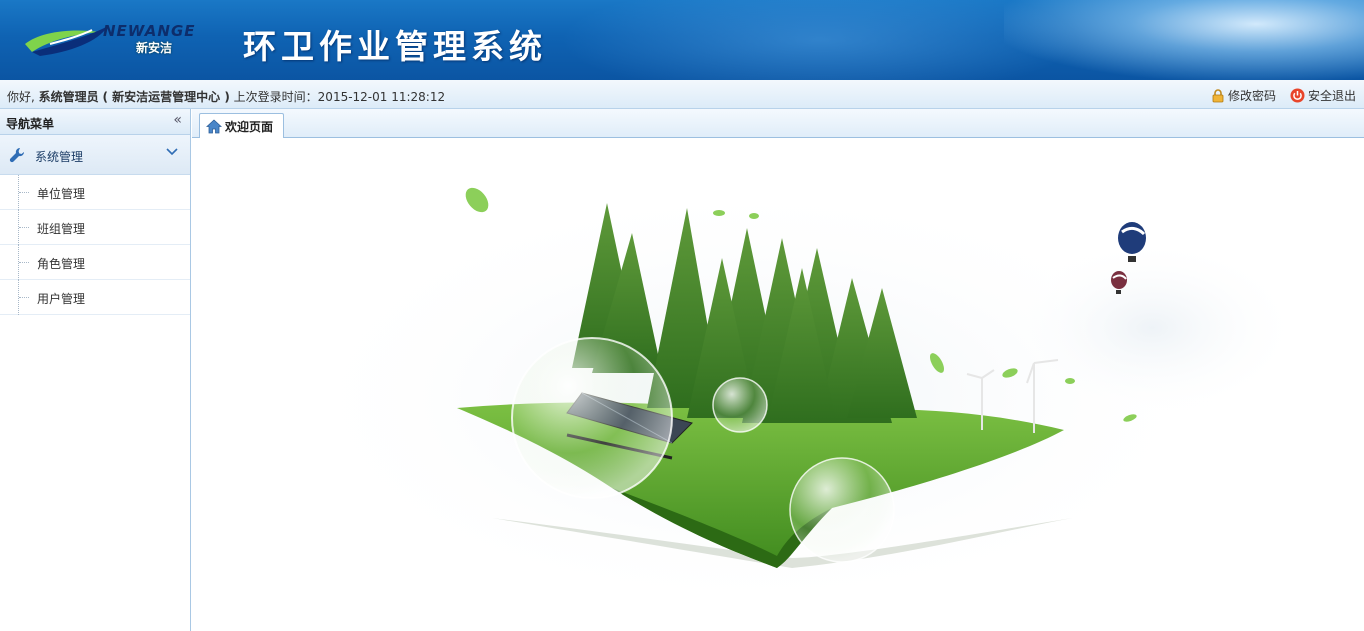 Image resolution: width=1364 pixels, height=631 pixels. I want to click on wrench-icon, so click(17, 155).